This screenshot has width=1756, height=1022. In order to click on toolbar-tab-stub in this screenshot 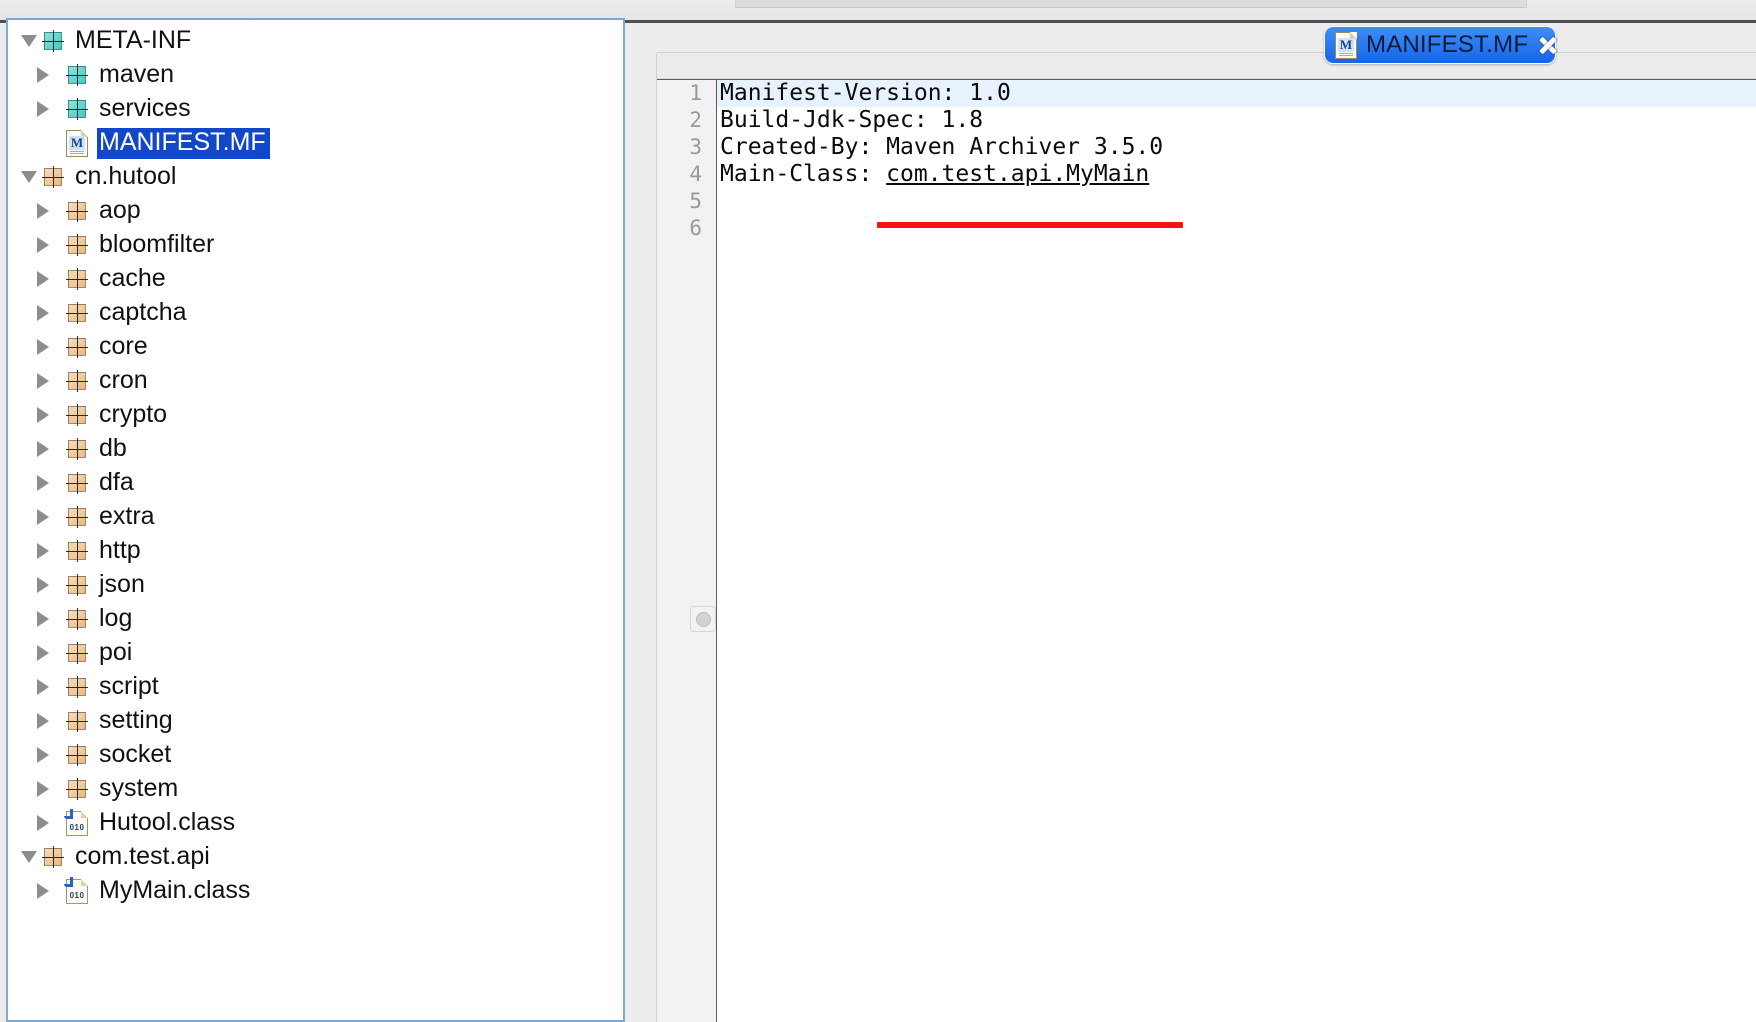, I will do `click(1131, 4)`.